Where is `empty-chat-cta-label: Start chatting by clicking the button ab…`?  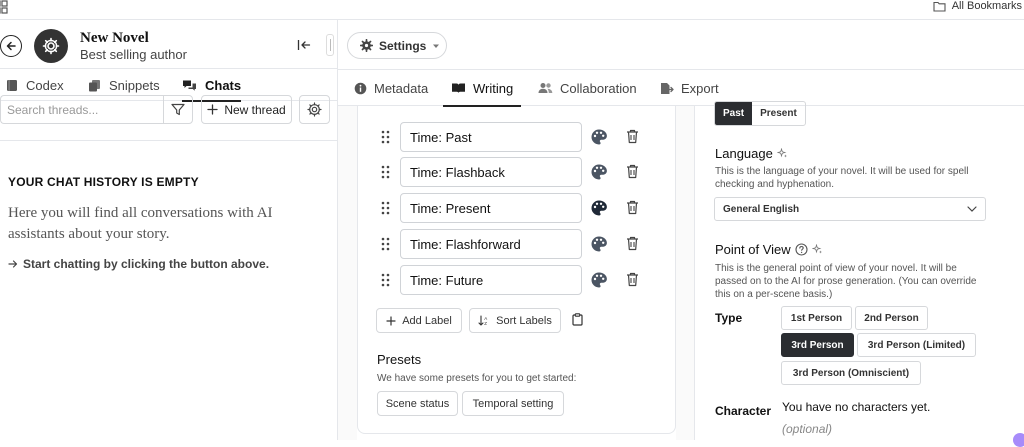 empty-chat-cta-label: Start chatting by clicking the button ab… is located at coordinates (146, 264).